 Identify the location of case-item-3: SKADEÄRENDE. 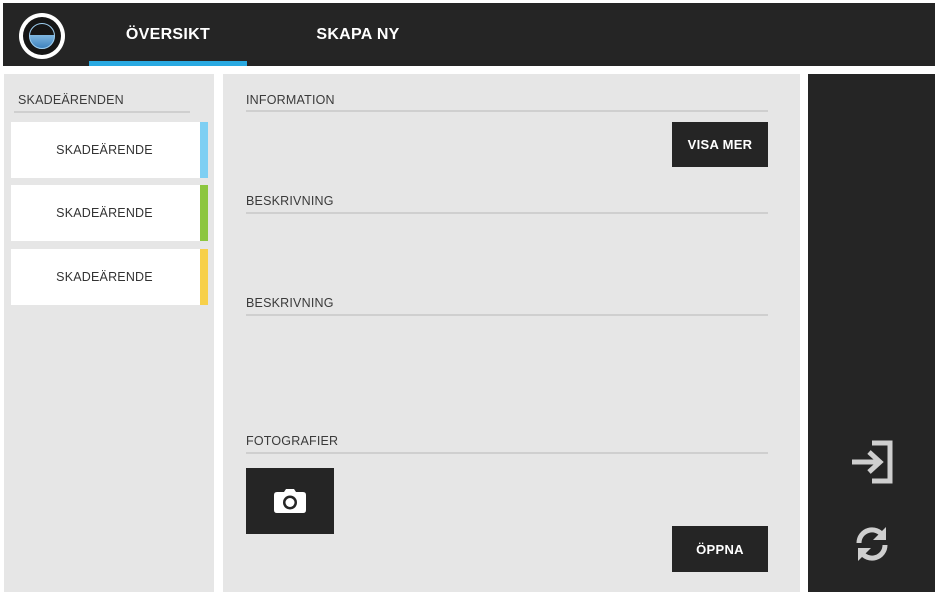
(109, 277).